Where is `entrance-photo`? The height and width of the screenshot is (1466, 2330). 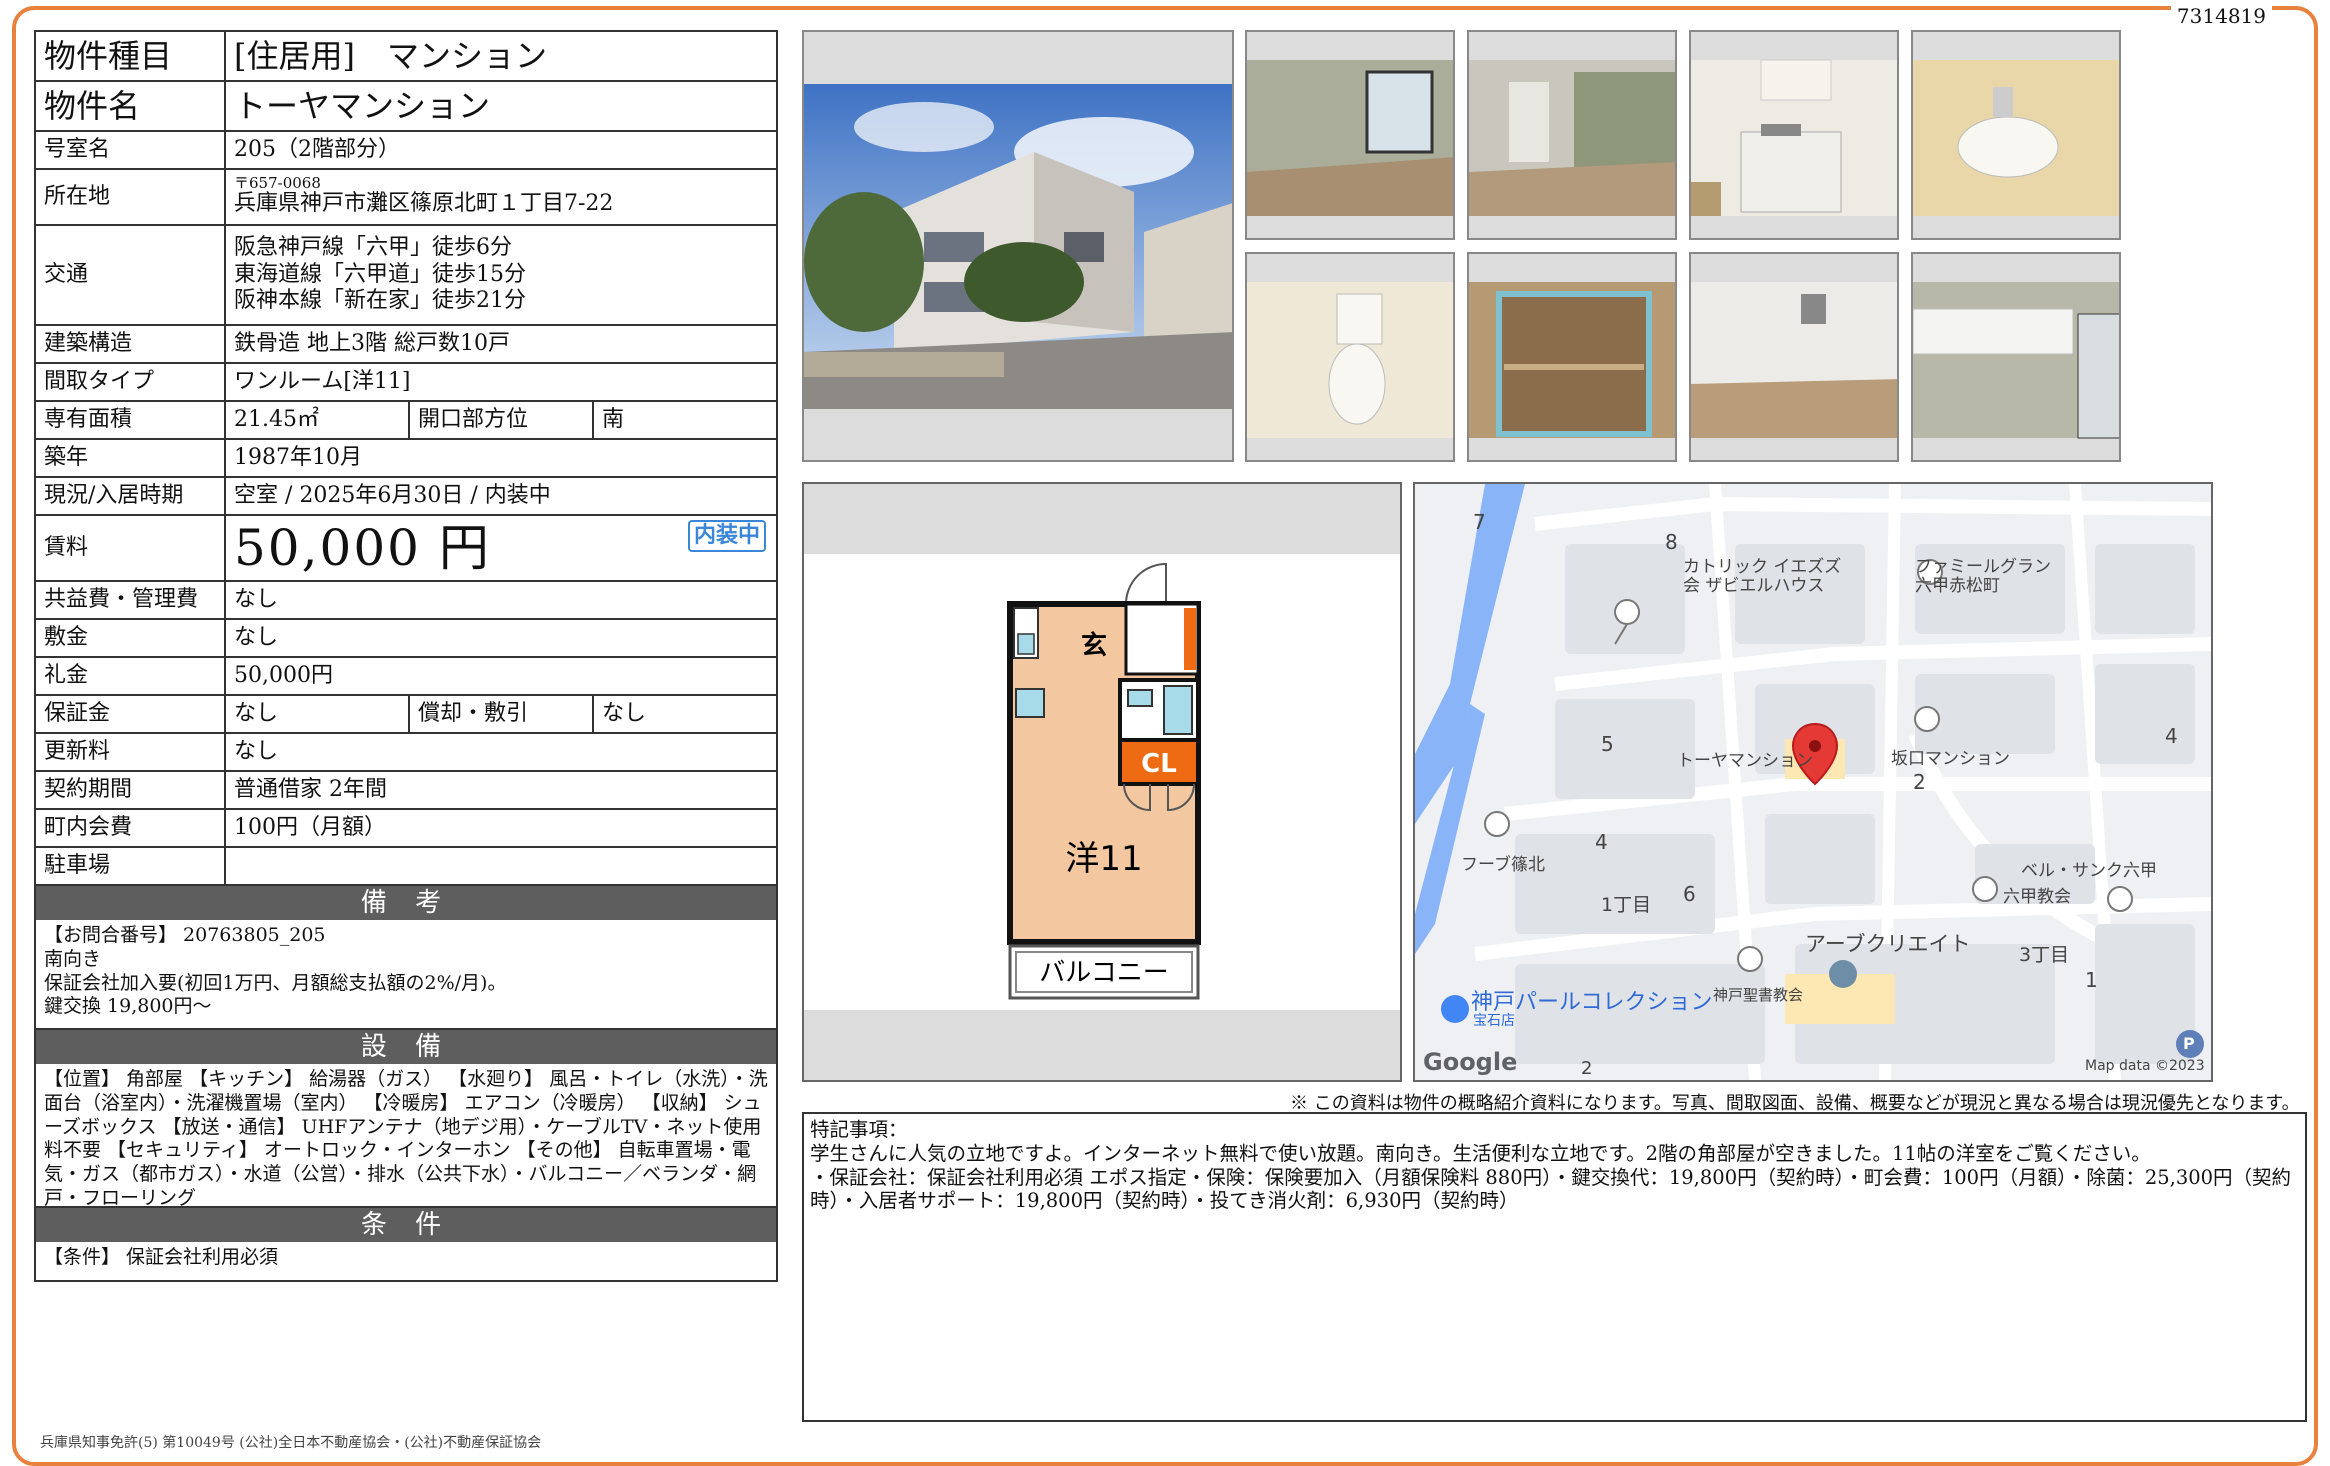
entrance-photo is located at coordinates (1794, 357).